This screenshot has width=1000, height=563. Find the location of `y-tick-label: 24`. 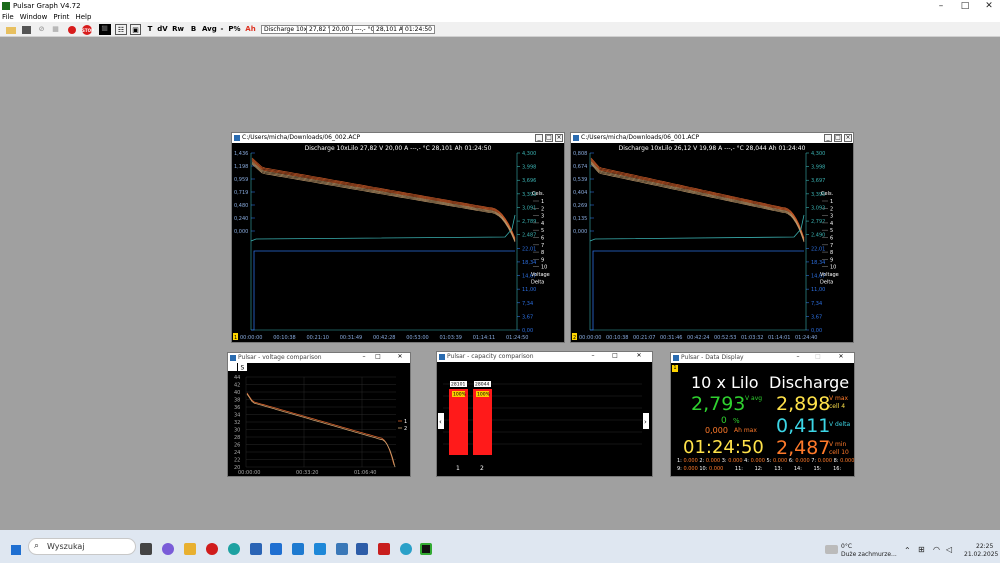

y-tick-label: 24 is located at coordinates (237, 453).